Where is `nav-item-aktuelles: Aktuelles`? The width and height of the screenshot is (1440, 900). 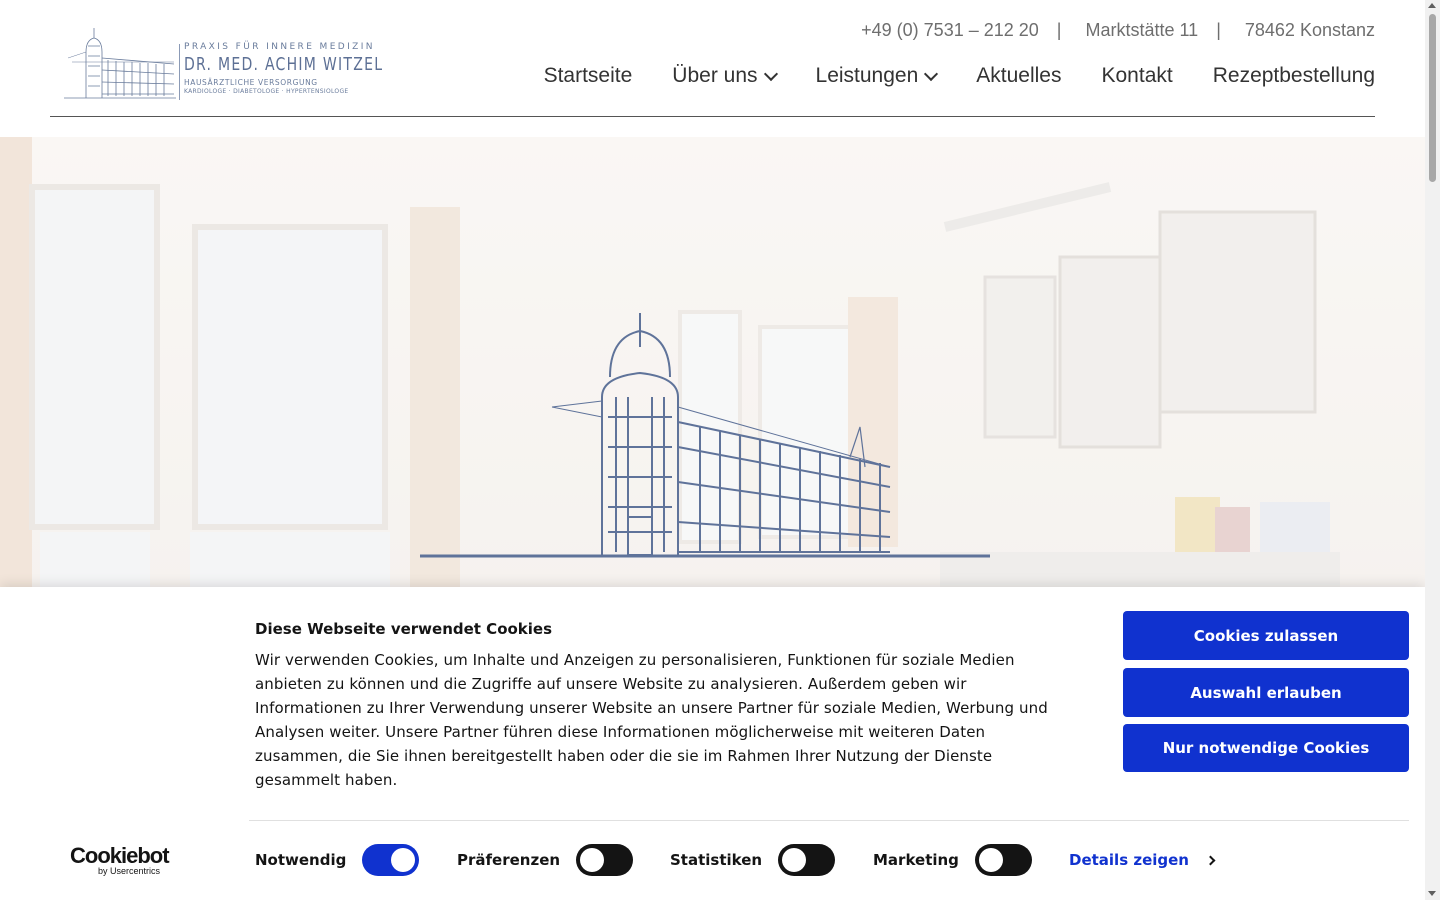
nav-item-aktuelles: Aktuelles is located at coordinates (1018, 76).